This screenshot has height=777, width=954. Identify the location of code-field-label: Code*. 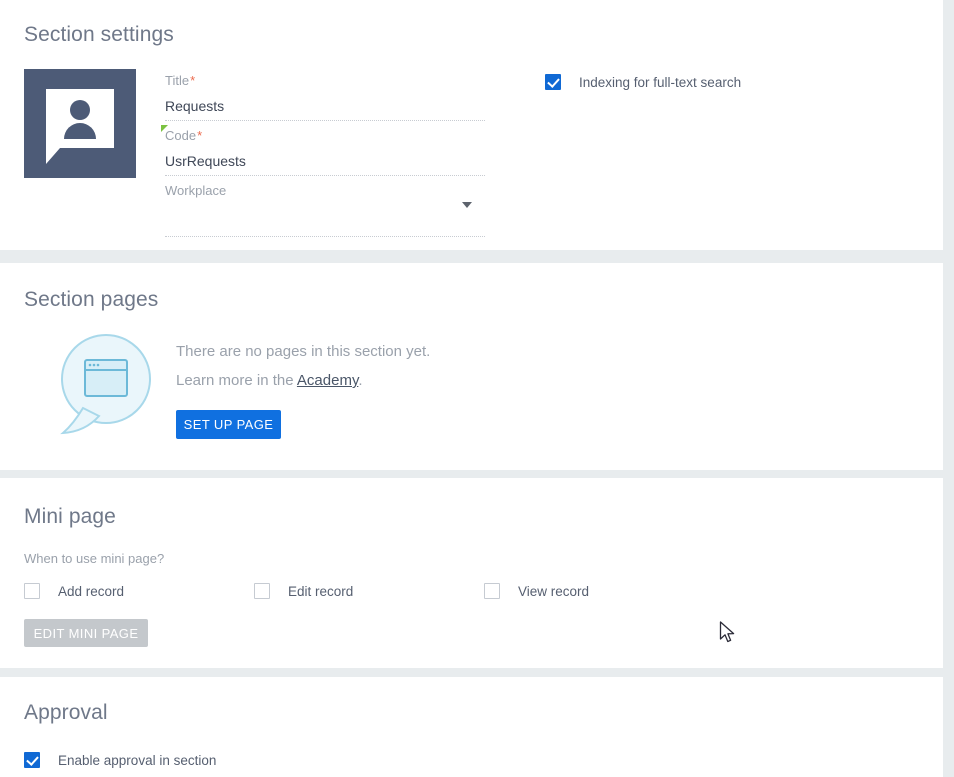
(182, 134).